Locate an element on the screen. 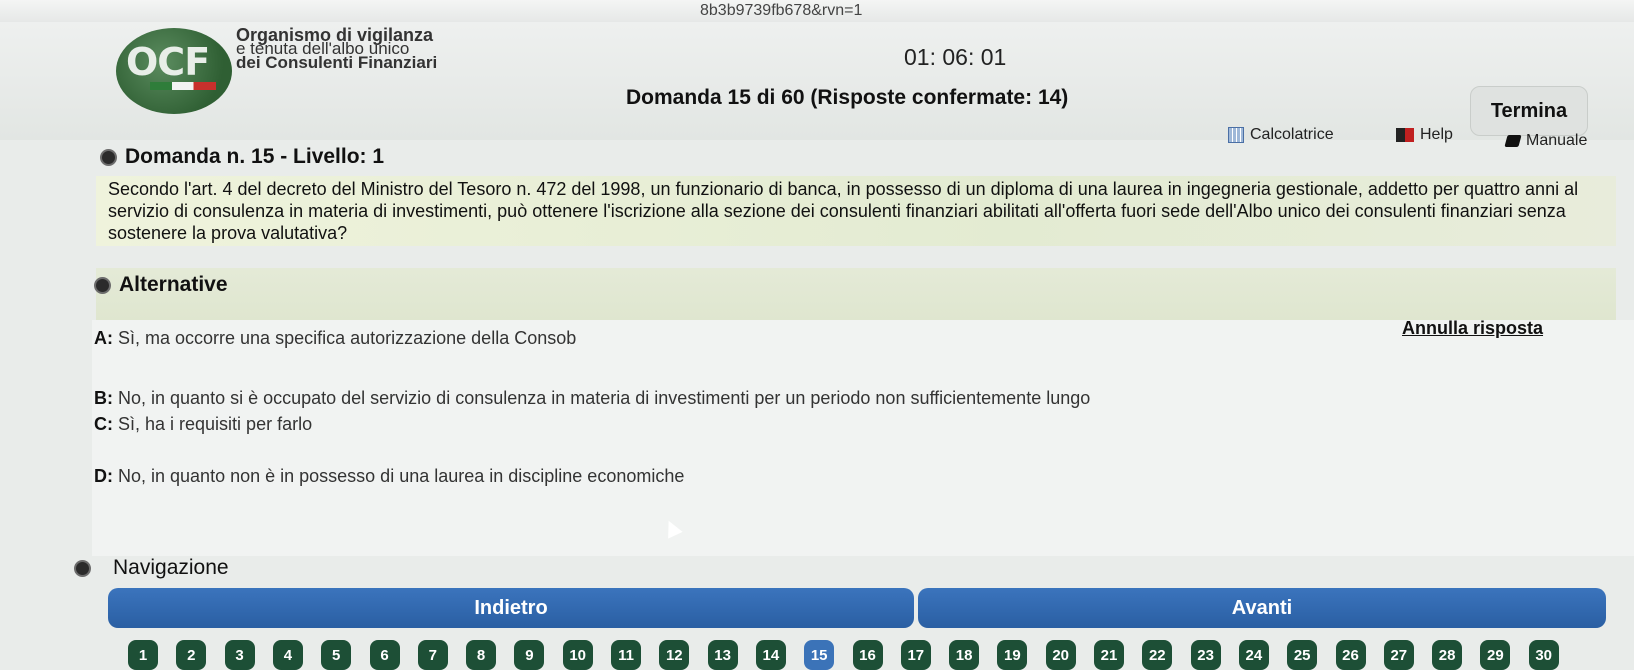 The image size is (1634, 670). calculator-link: Calcolatrice is located at coordinates (1281, 135).